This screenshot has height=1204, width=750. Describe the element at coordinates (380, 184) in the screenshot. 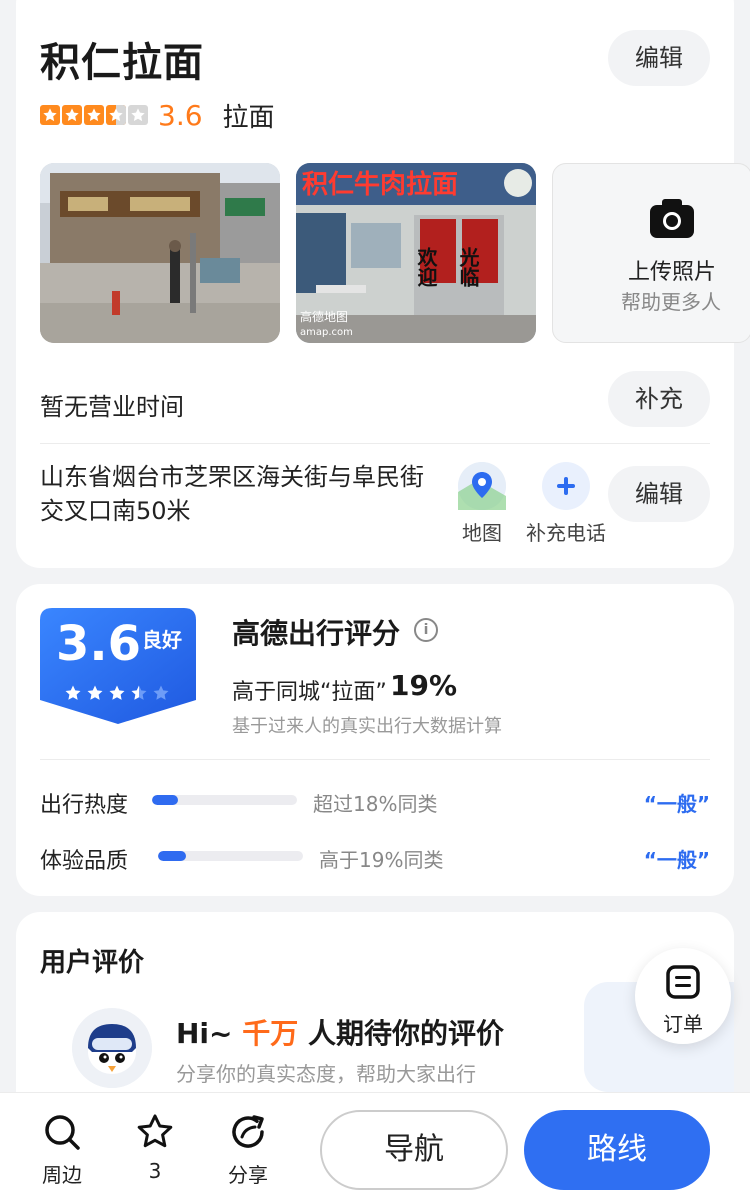

I see `store-sign-text: 积仁牛肉拉面` at that location.